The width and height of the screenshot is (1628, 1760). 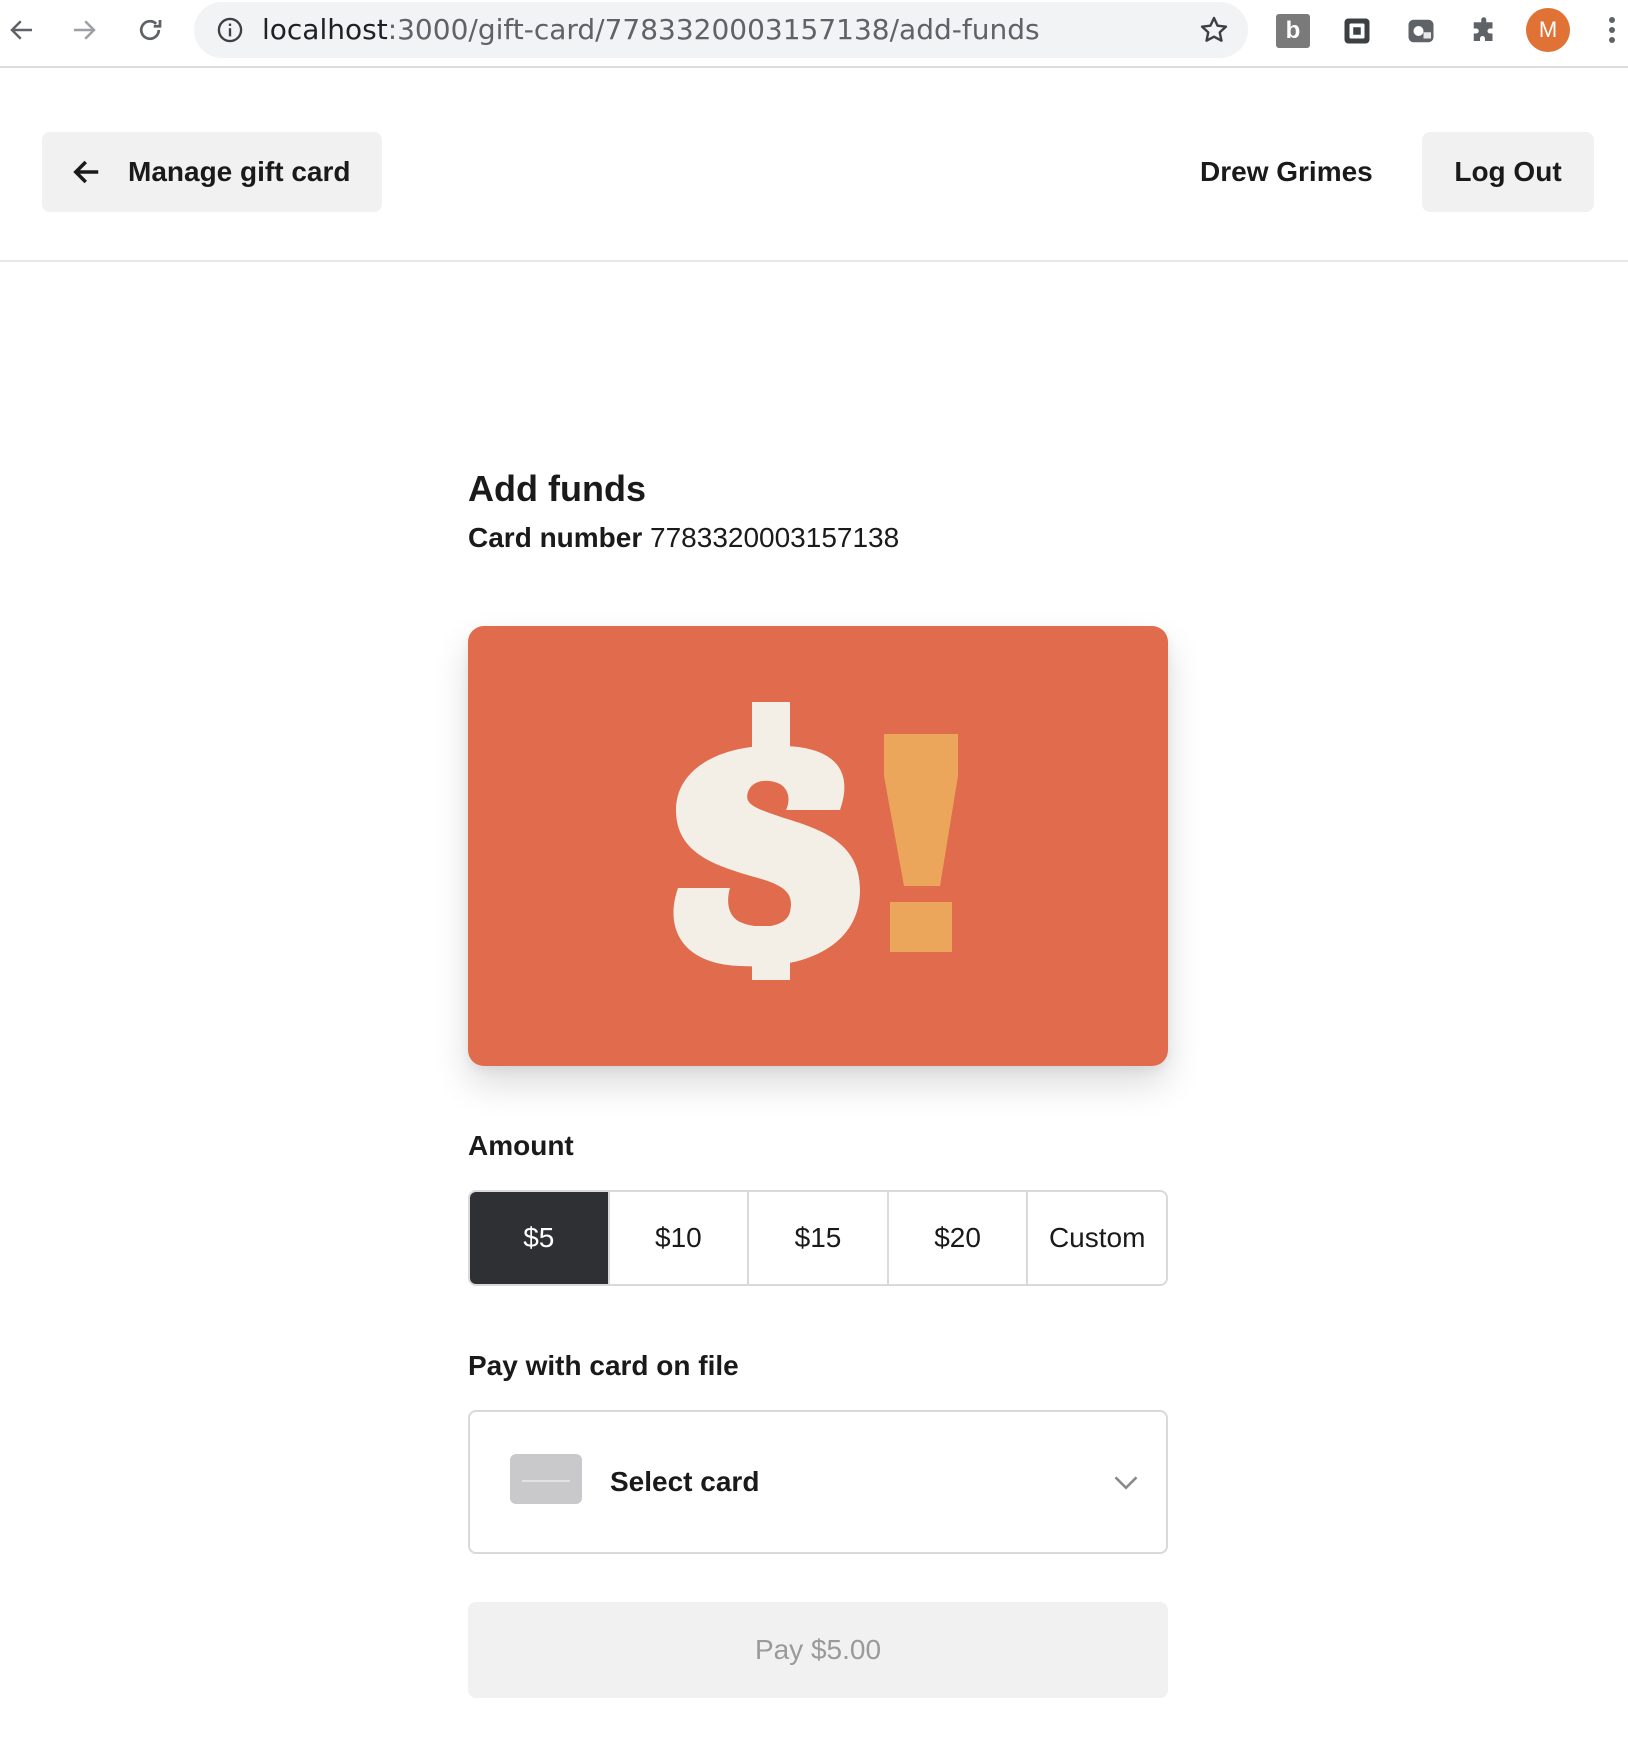 I want to click on amount-label: Amount, so click(x=521, y=1145).